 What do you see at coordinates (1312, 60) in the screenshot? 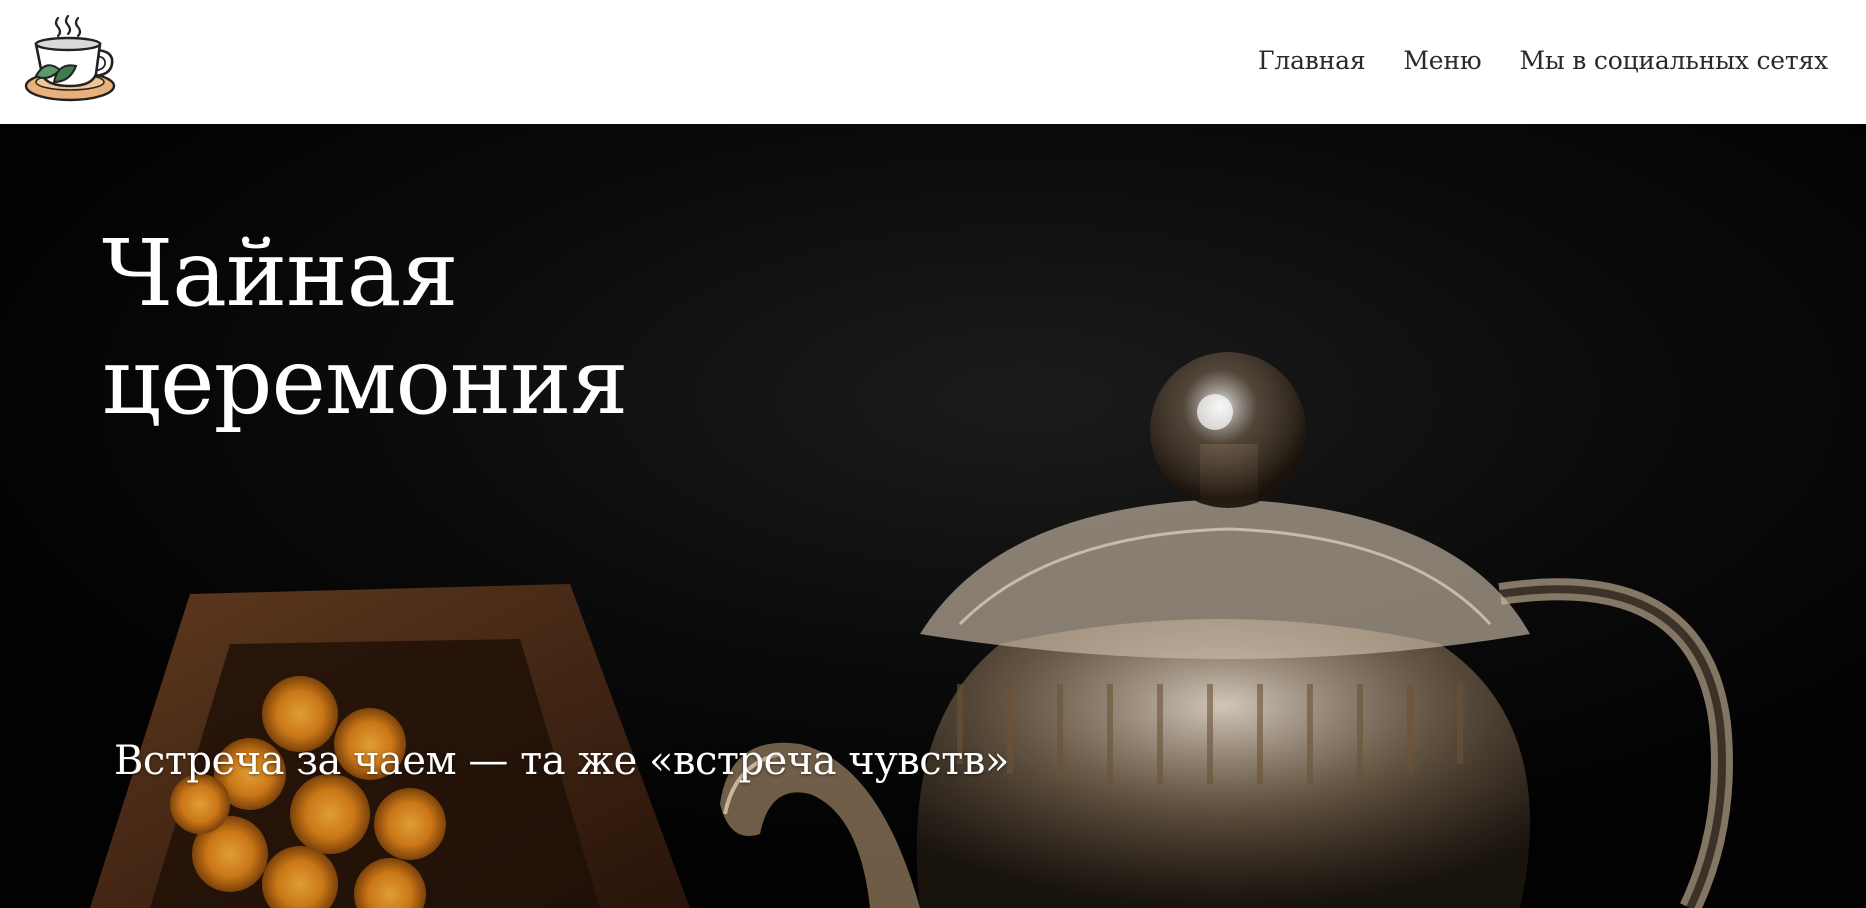
I see `nav-link-home: Главная` at bounding box center [1312, 60].